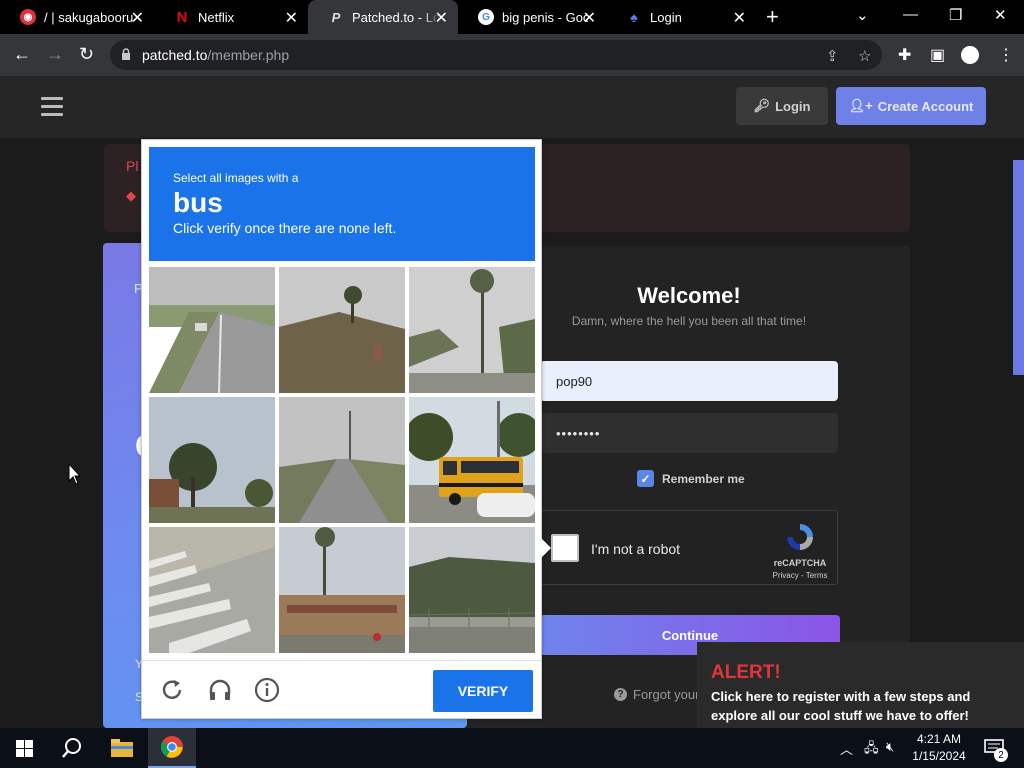  Describe the element at coordinates (342, 330) in the screenshot. I see `captcha-tile-grassy-hill-palm` at that location.